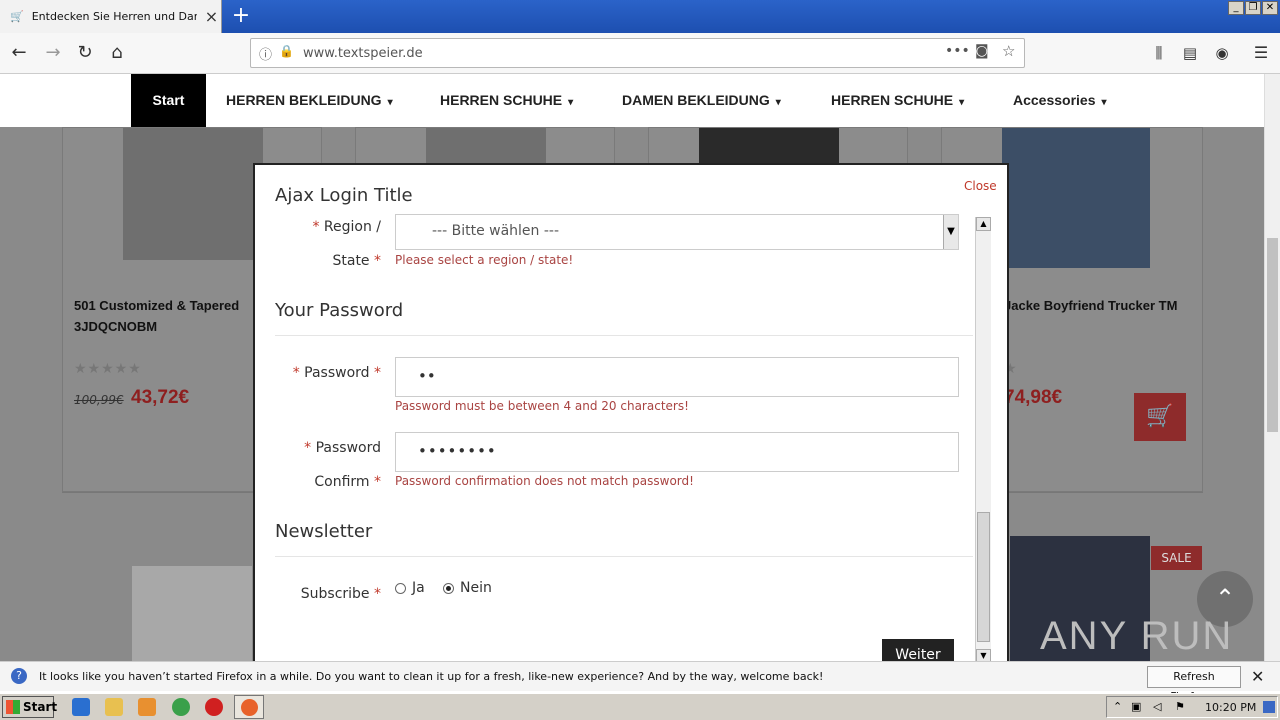  Describe the element at coordinates (1176, 558) in the screenshot. I see `sale-badge: SALE` at that location.